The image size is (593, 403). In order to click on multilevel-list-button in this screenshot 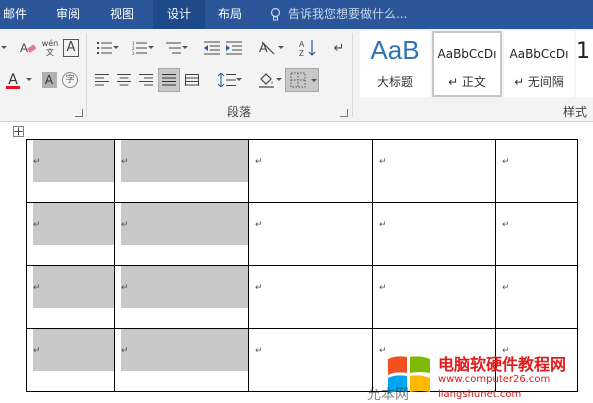, I will do `click(174, 48)`.